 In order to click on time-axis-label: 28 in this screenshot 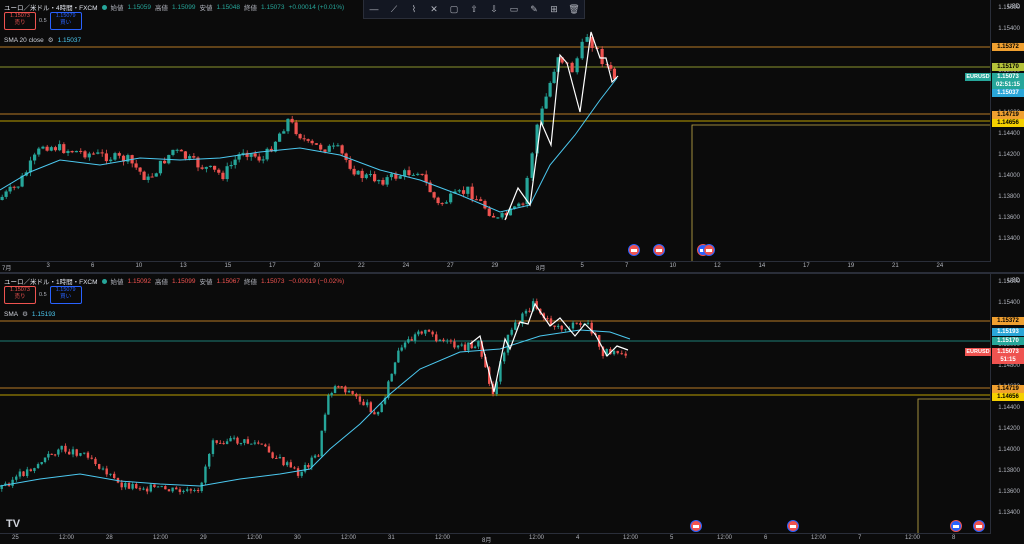, I will do `click(109, 538)`.